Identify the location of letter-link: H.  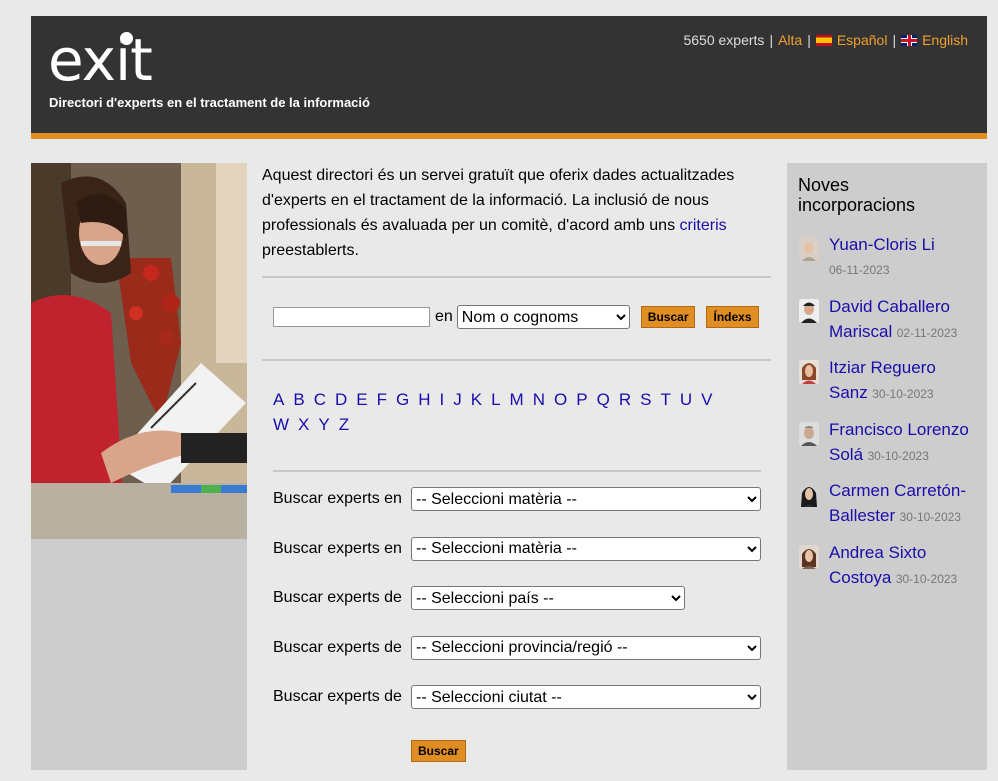
(424, 399).